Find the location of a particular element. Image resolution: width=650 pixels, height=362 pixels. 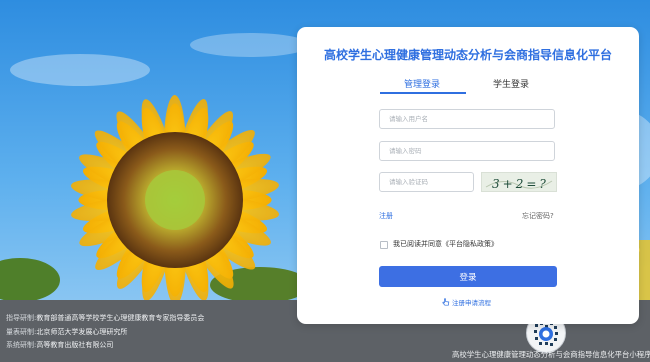

login-button: 登录 is located at coordinates (468, 276).